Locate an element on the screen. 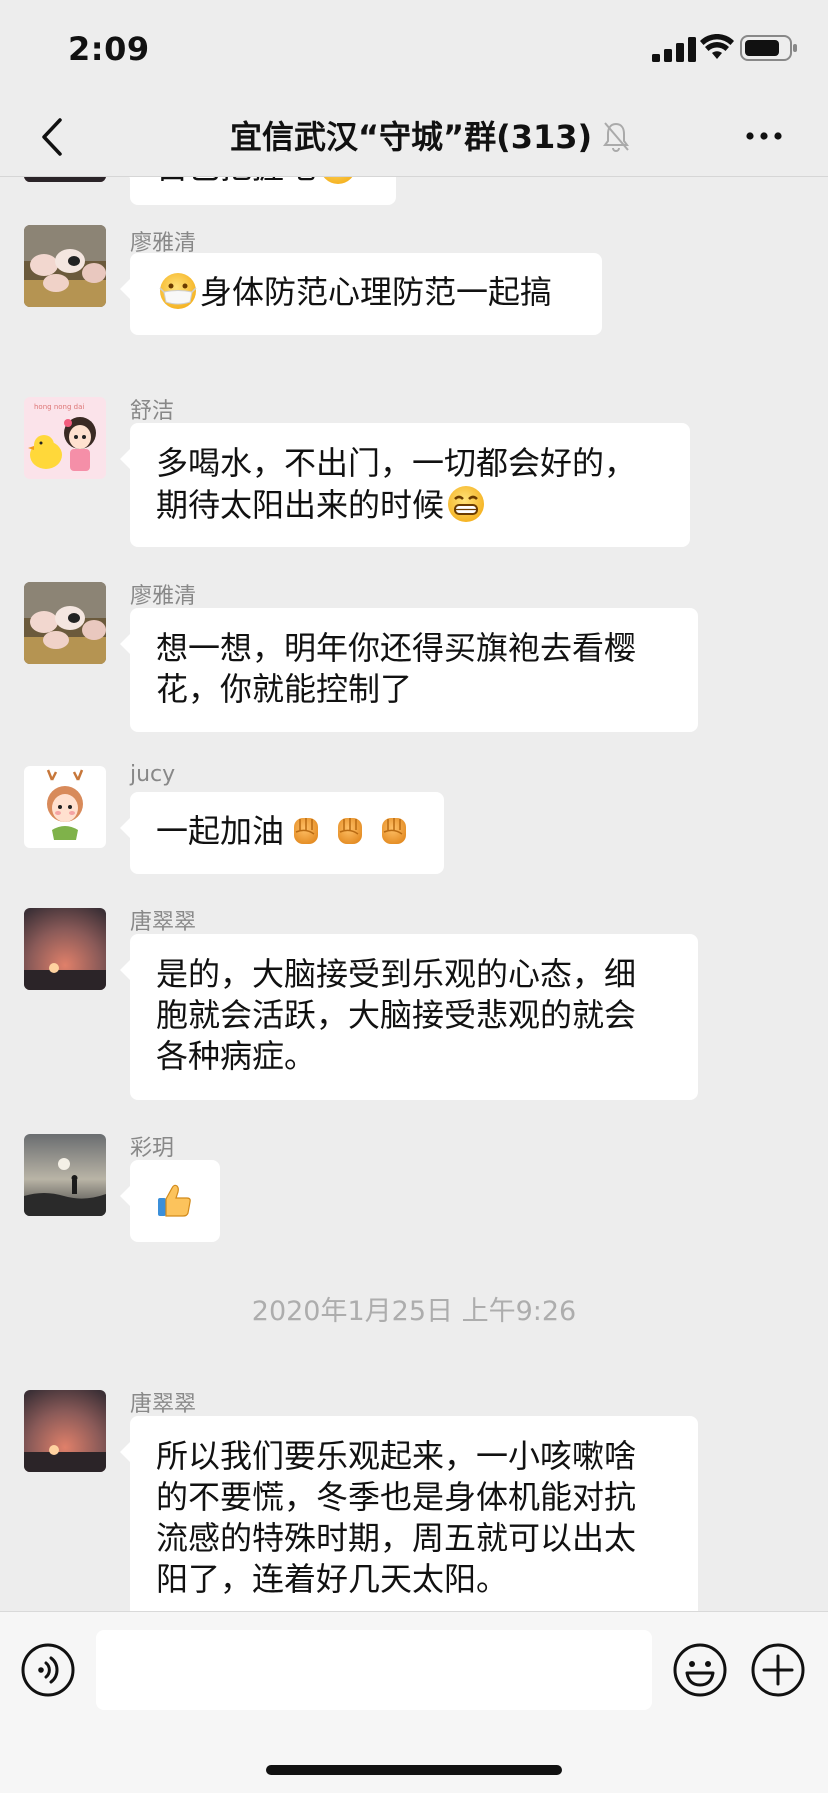 The width and height of the screenshot is (828, 1793). sender-name: 舒洁 is located at coordinates (152, 411).